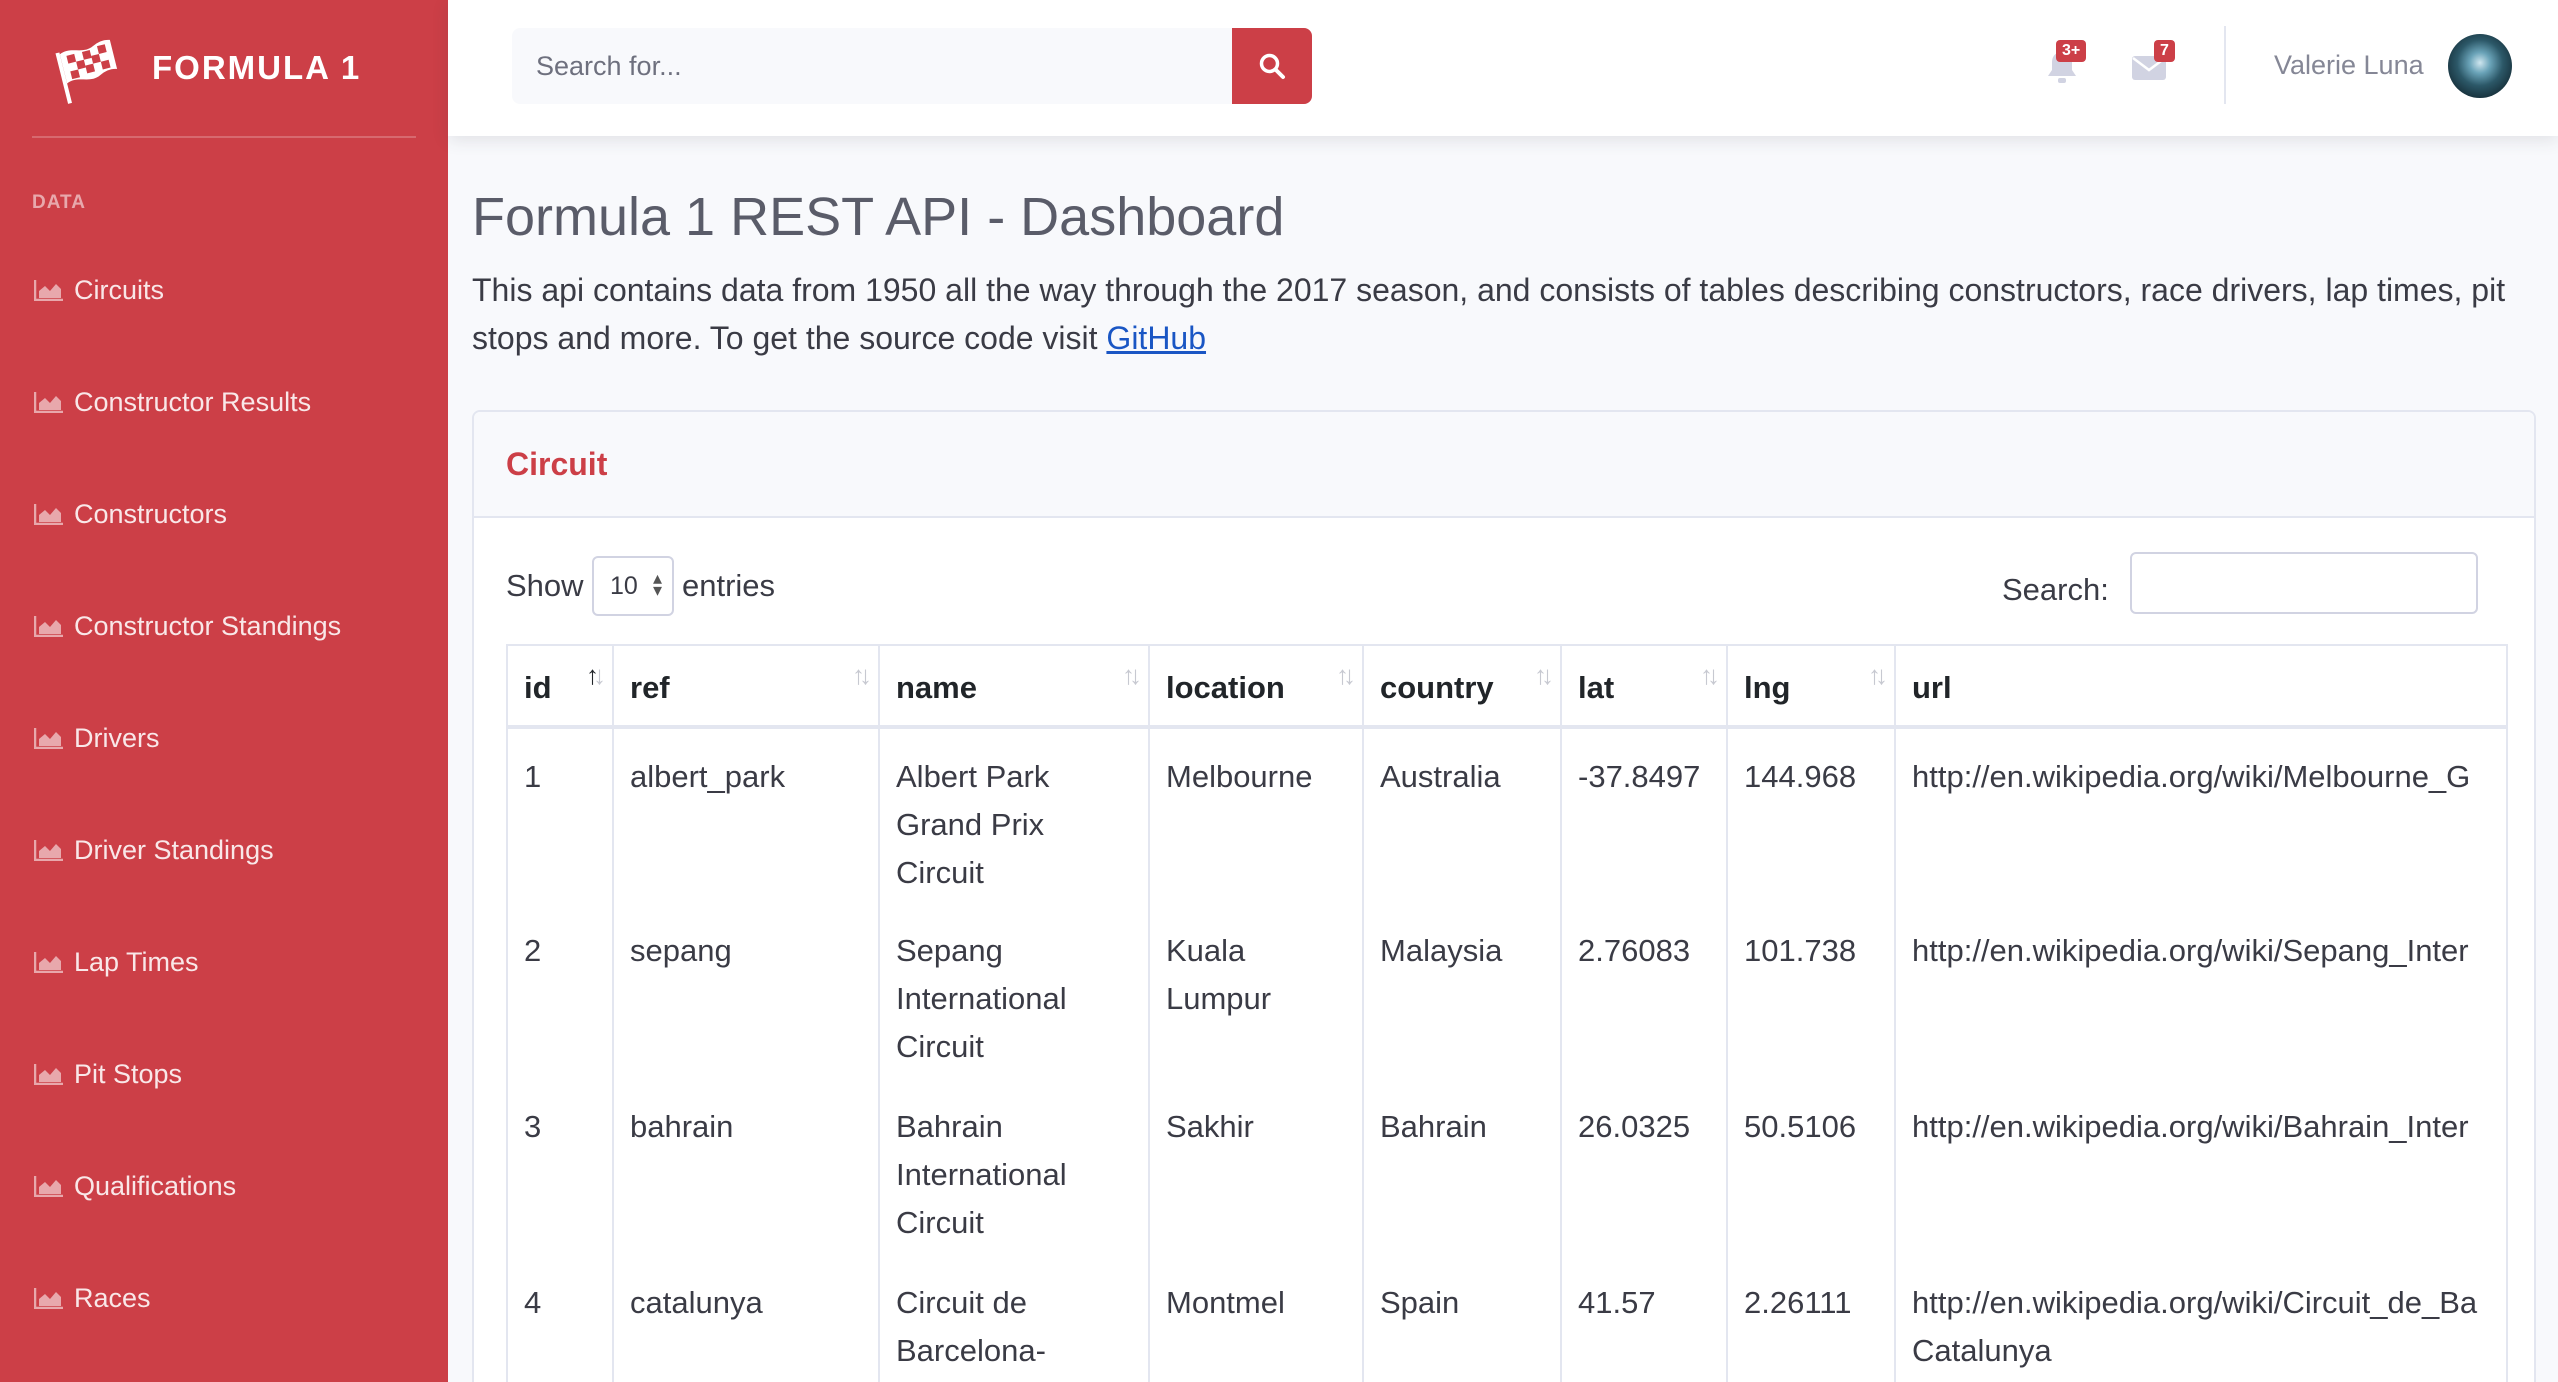  I want to click on cell-lat: -37.8497, so click(1644, 815).